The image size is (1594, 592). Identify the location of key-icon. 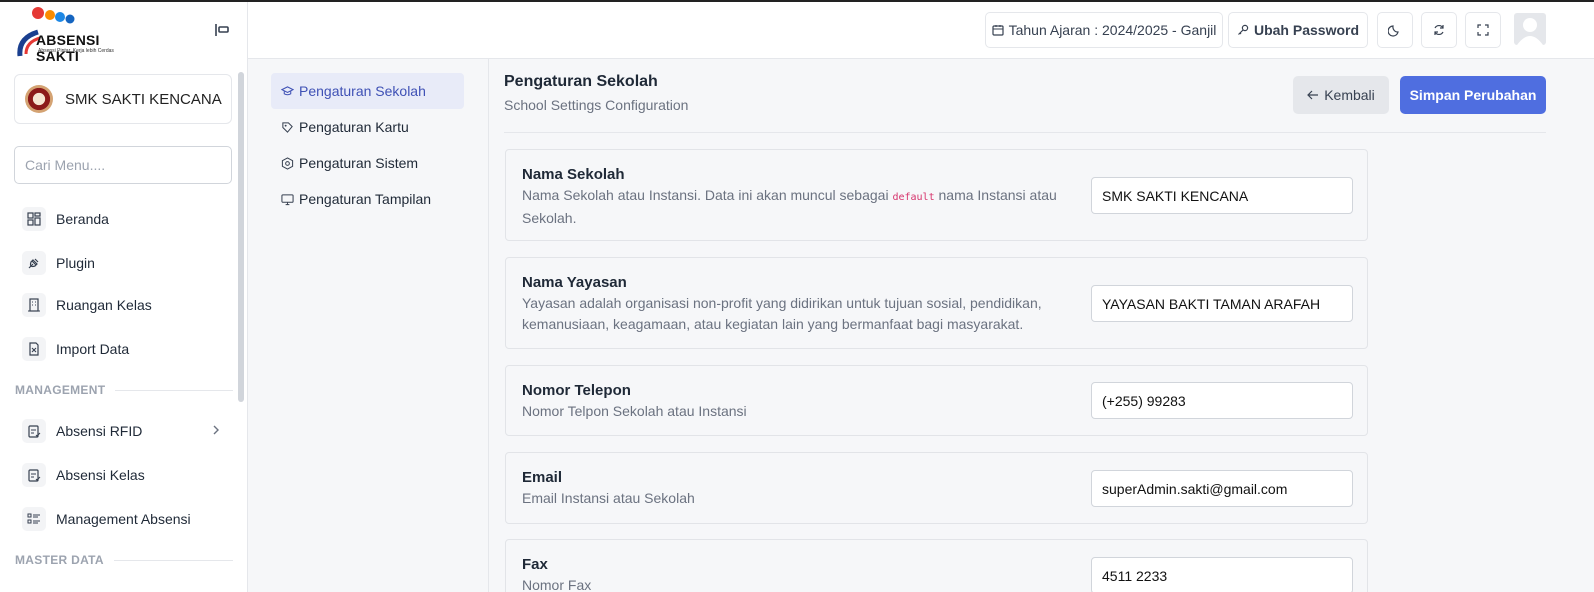
(1243, 29).